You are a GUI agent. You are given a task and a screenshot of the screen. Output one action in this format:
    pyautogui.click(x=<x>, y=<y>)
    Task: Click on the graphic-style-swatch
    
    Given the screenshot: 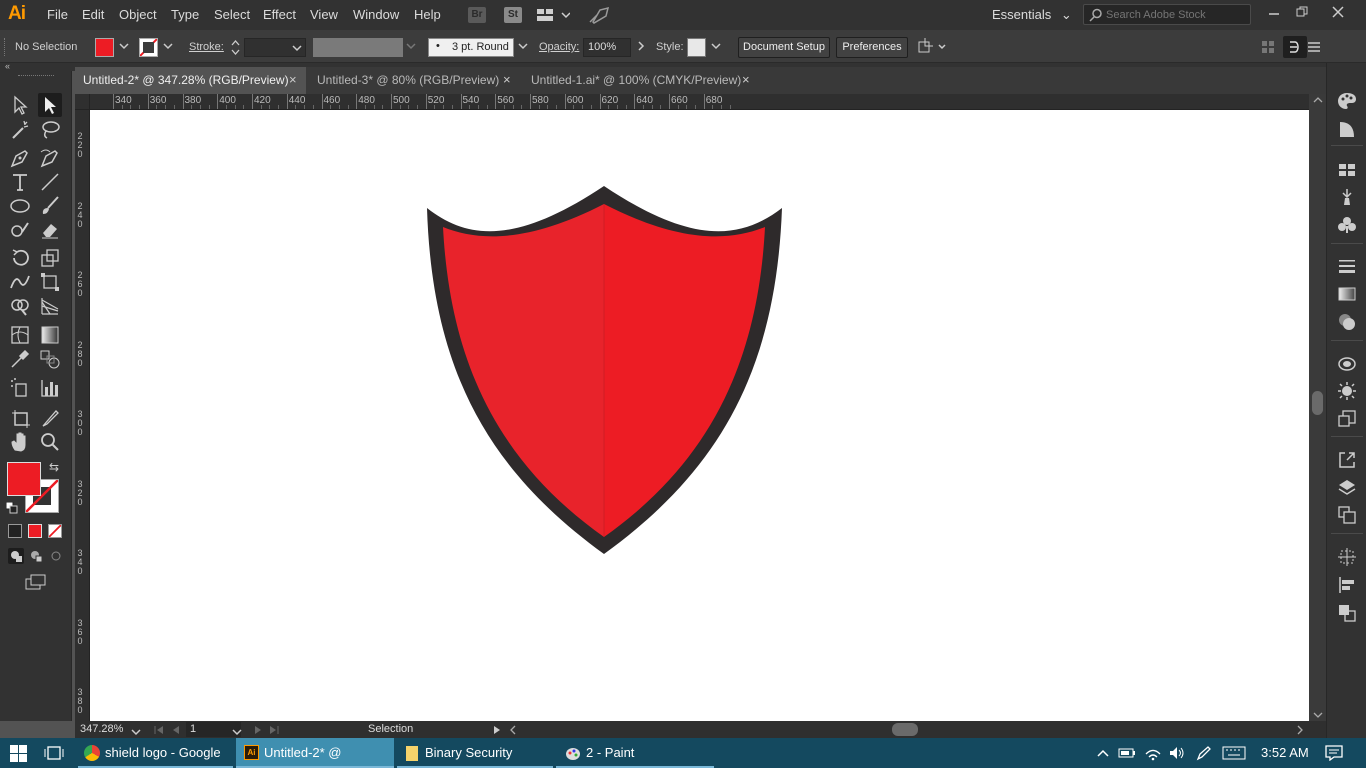 What is the action you would take?
    pyautogui.click(x=696, y=47)
    